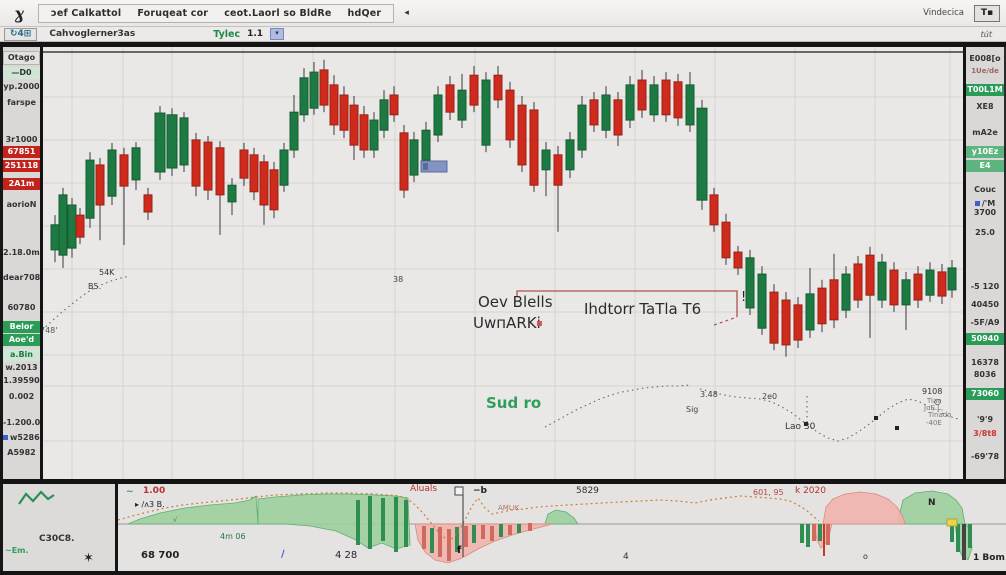 This screenshot has height=575, width=1006. I want to click on axis-label: -1.200.00, so click(21, 422).